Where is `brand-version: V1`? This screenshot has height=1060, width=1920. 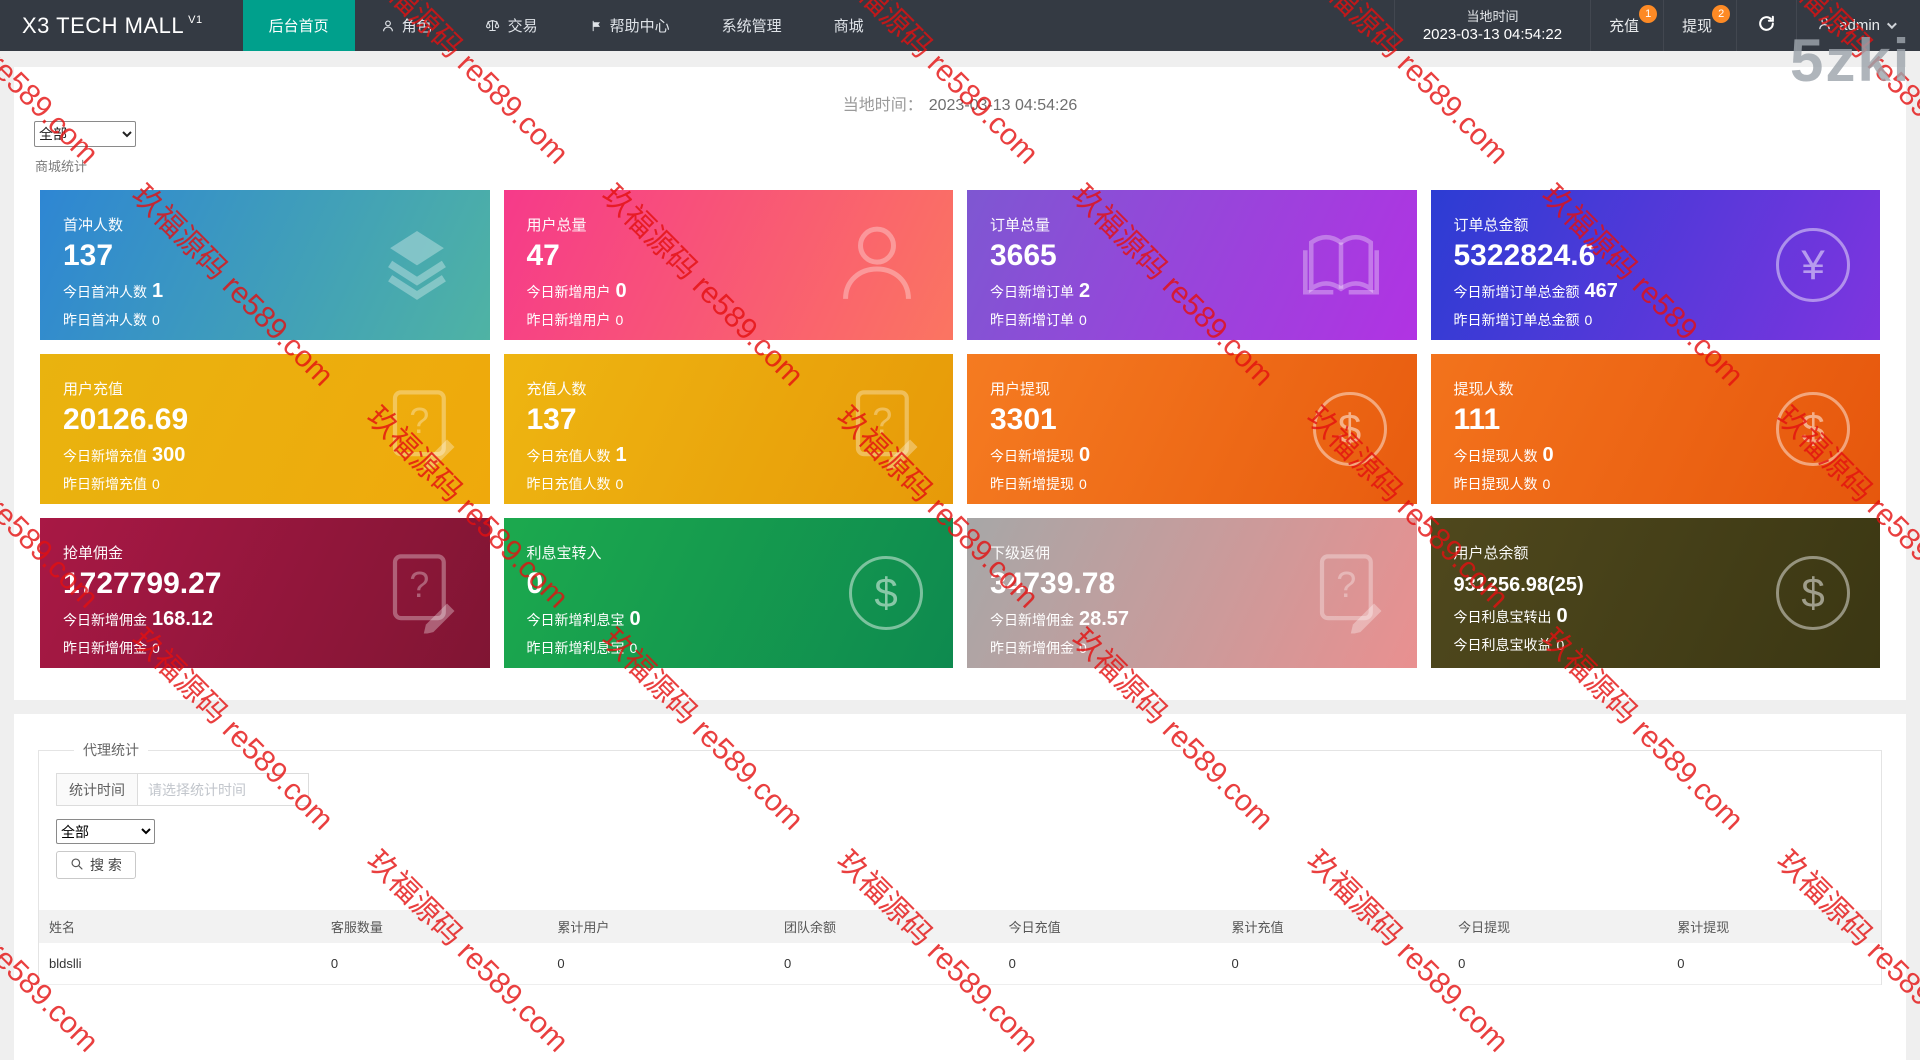
brand-version: V1 is located at coordinates (195, 19).